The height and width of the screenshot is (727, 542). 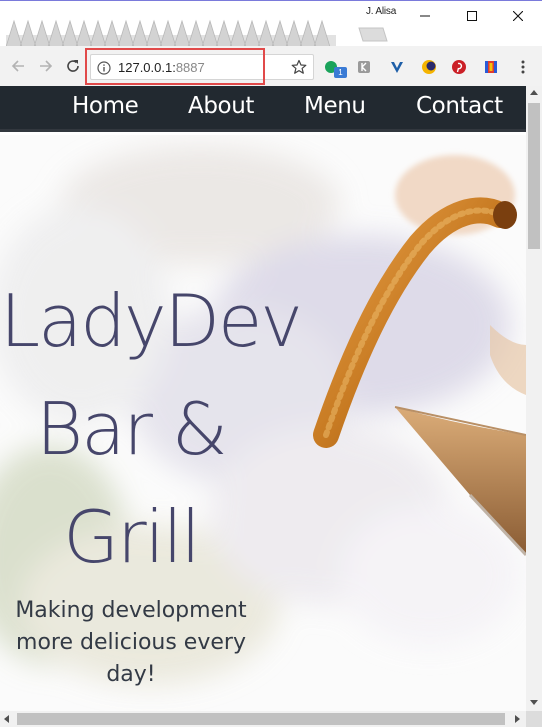 I want to click on kebab-icon, so click(x=523, y=67).